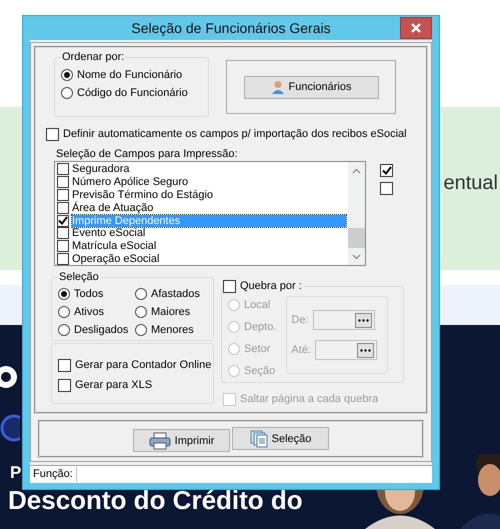 The width and height of the screenshot is (500, 529). Describe the element at coordinates (132, 93) in the screenshot. I see `radio-label: Código do Funcionário` at that location.